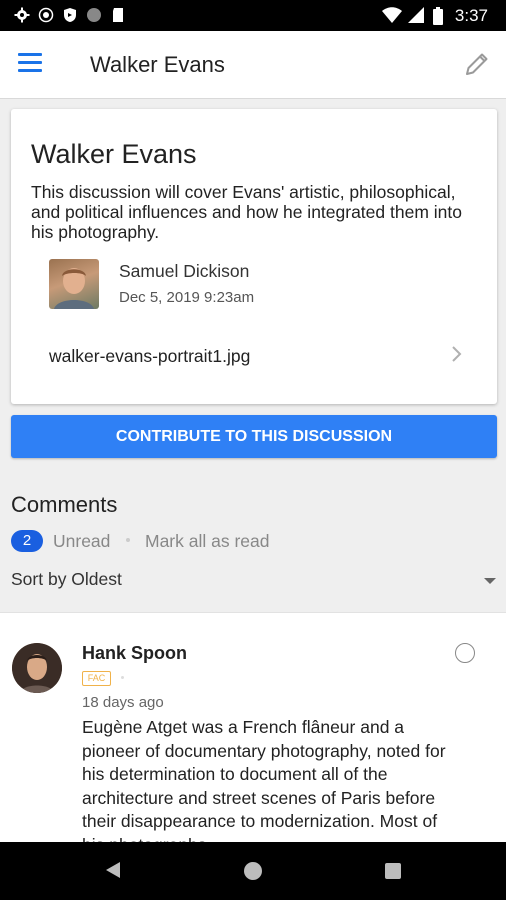 The width and height of the screenshot is (506, 900). What do you see at coordinates (393, 871) in the screenshot?
I see `recents-icon` at bounding box center [393, 871].